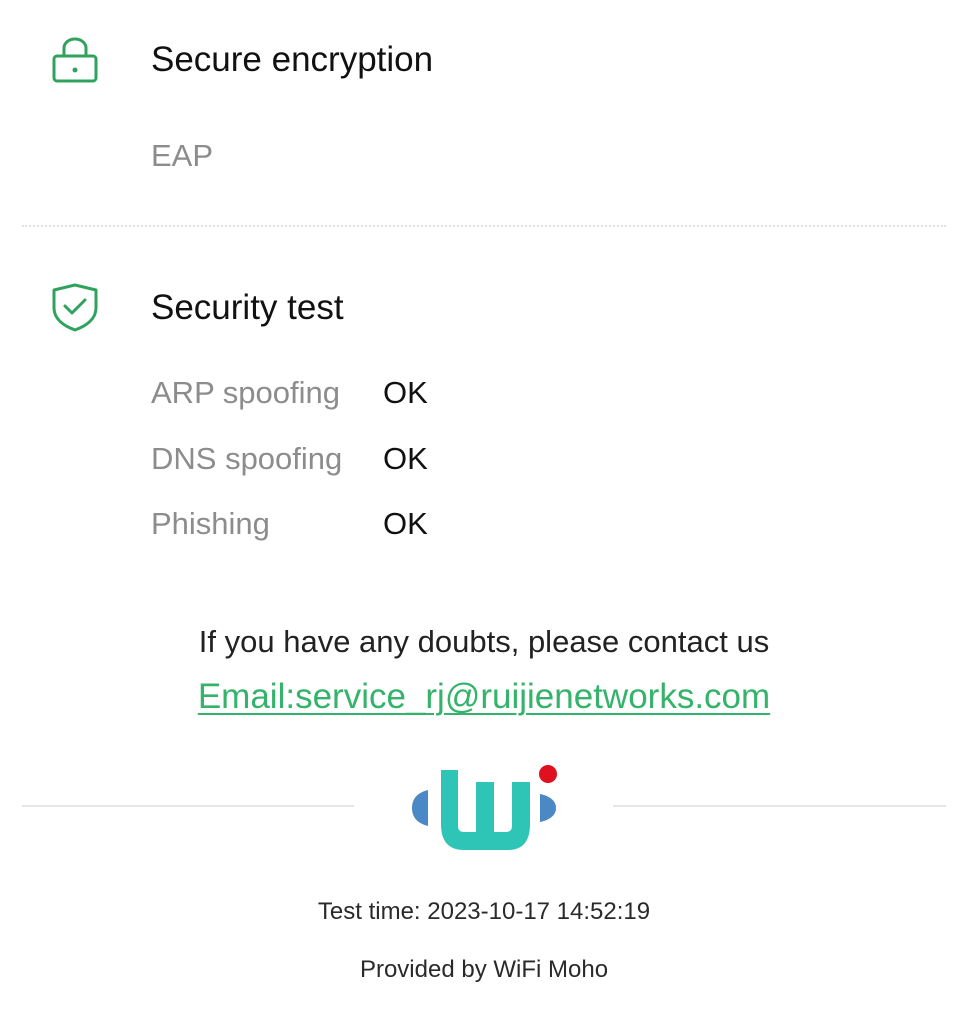 Image resolution: width=968 pixels, height=1024 pixels. Describe the element at coordinates (484, 310) in the screenshot. I see `security-test-section-header: Security test` at that location.